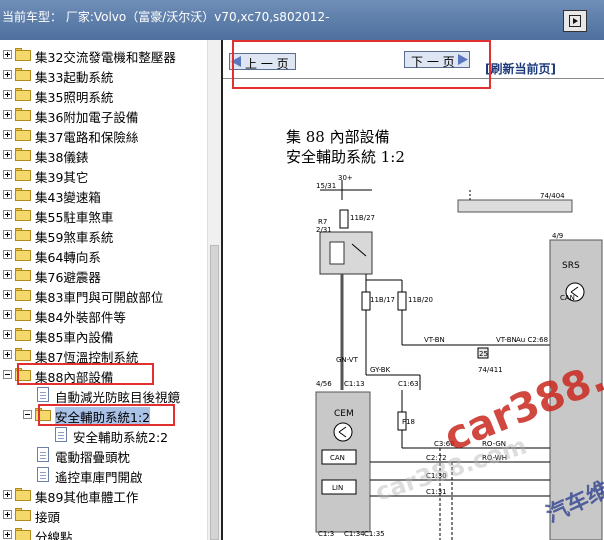 Image resolution: width=604 pixels, height=540 pixels. What do you see at coordinates (483, 354) in the screenshot?
I see `label-25: 25` at bounding box center [483, 354].